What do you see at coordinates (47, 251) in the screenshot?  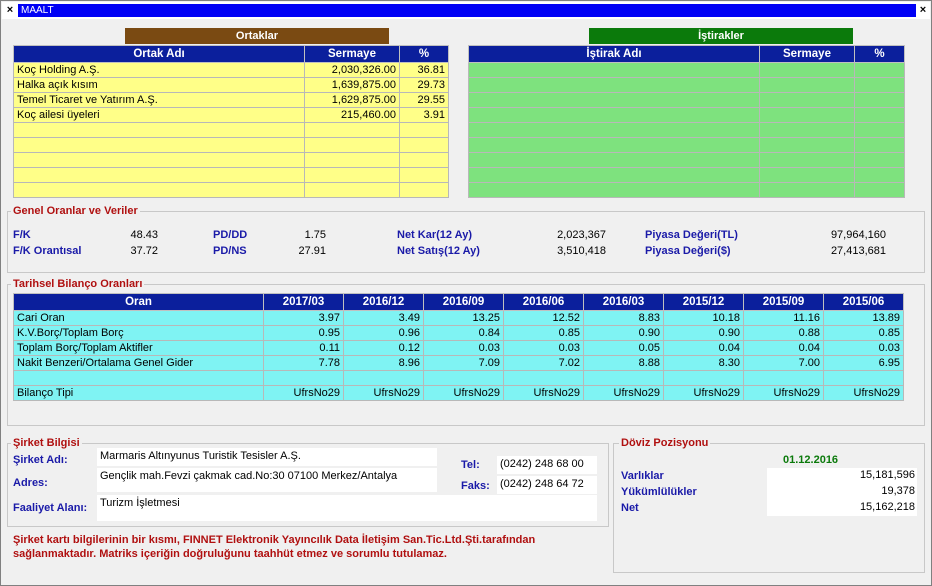 I see `fk-orantisal-label: F/K Orantısal` at bounding box center [47, 251].